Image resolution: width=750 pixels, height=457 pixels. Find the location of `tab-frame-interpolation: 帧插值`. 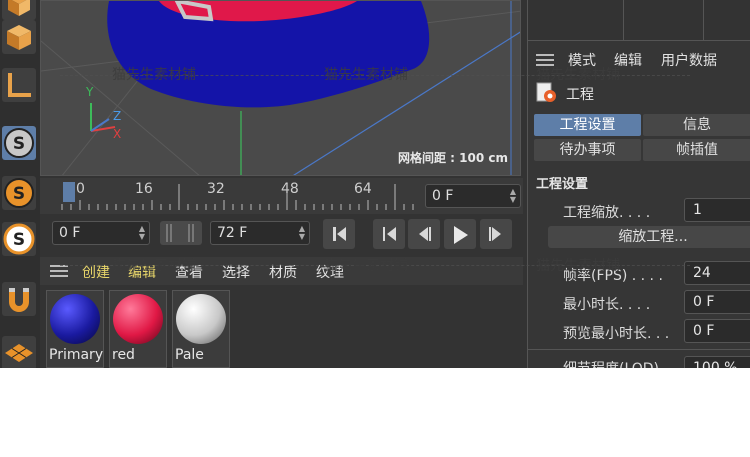

tab-frame-interpolation: 帧插值 is located at coordinates (696, 150).